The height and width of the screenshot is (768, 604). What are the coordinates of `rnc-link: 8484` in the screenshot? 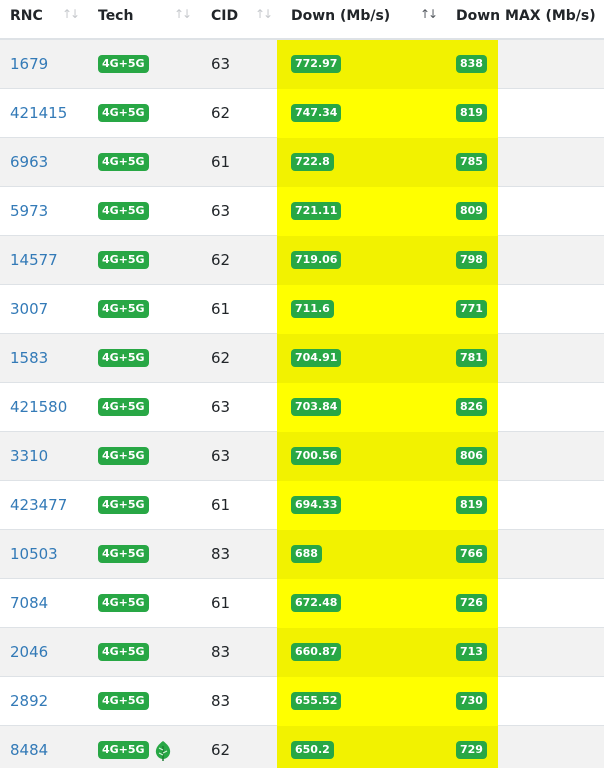 It's located at (29, 747).